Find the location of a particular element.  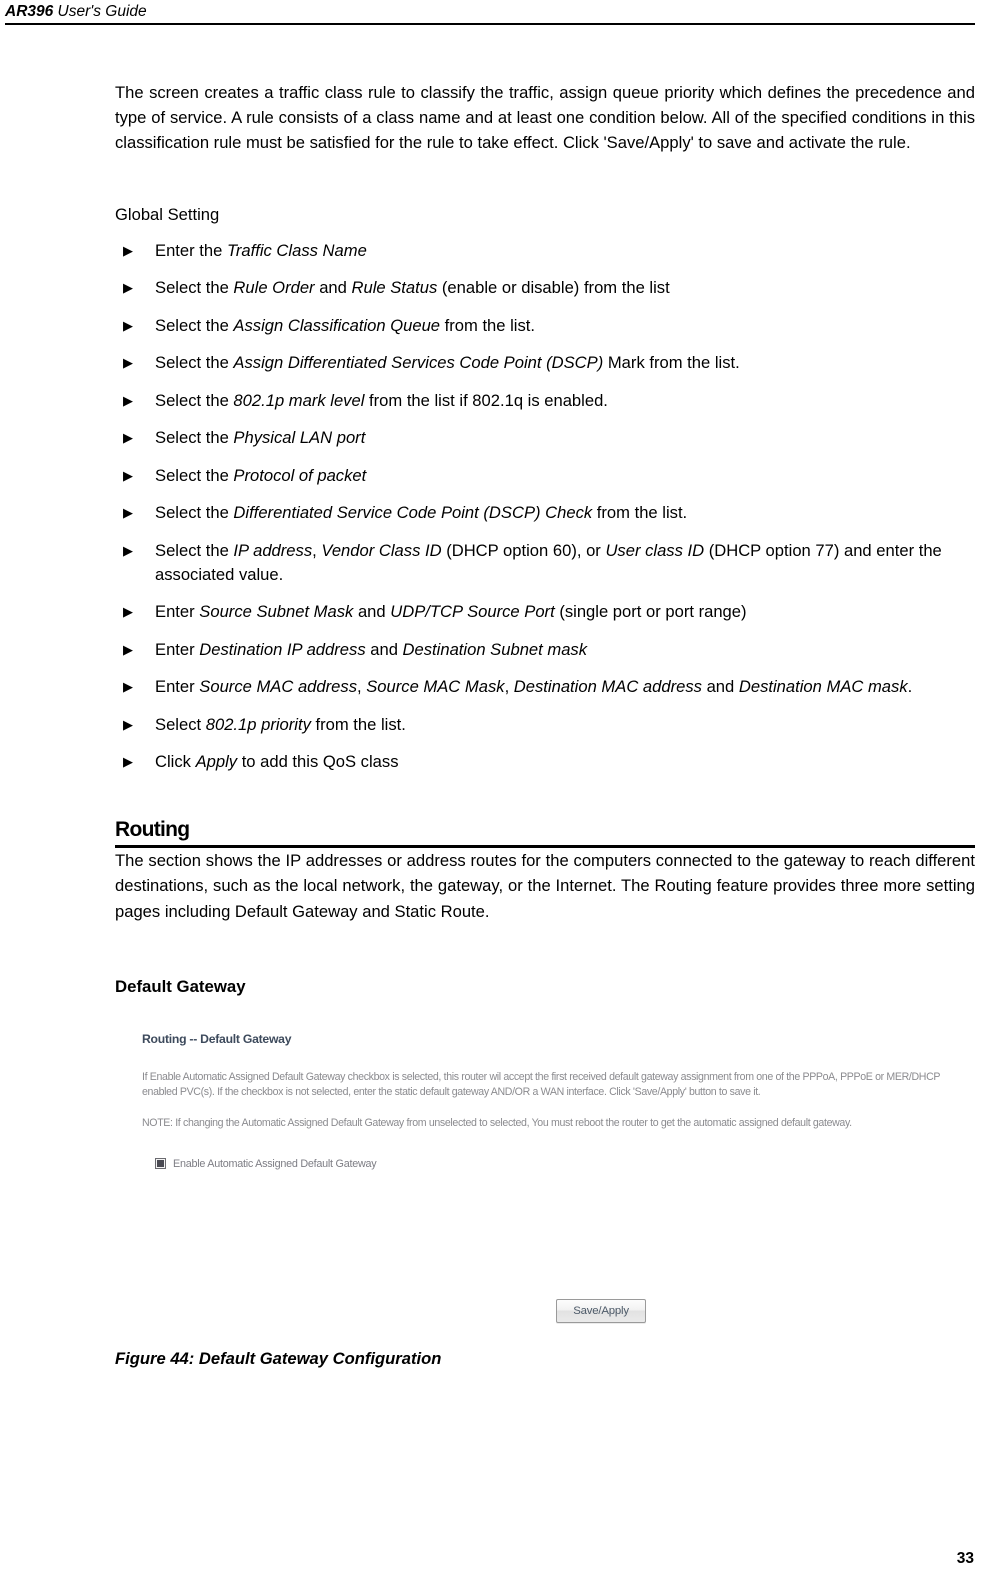

figure-caption: Figure 44: Default Gateway Configuration is located at coordinates (278, 1358).